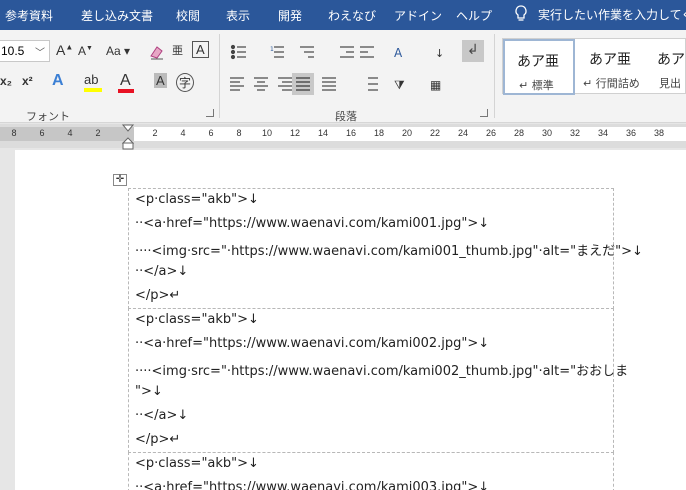 The height and width of the screenshot is (490, 686). I want to click on phonetic-guide-icon: 亜, so click(177, 50).